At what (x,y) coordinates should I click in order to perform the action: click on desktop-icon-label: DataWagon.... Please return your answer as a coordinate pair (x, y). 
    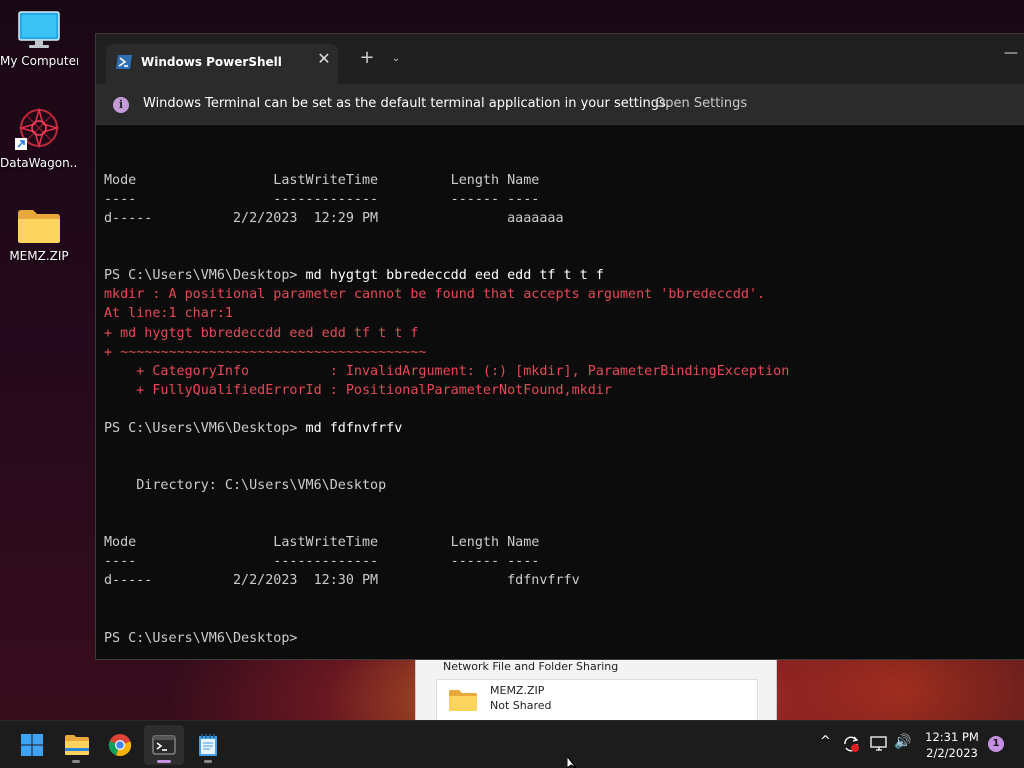
    Looking at the image, I should click on (39, 163).